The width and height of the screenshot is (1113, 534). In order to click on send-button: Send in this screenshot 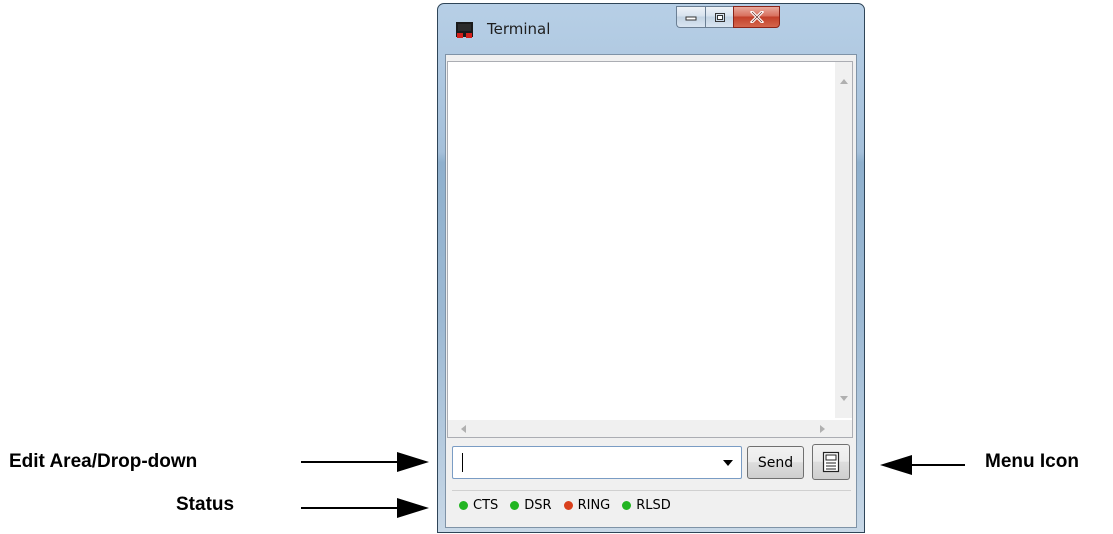, I will do `click(775, 462)`.